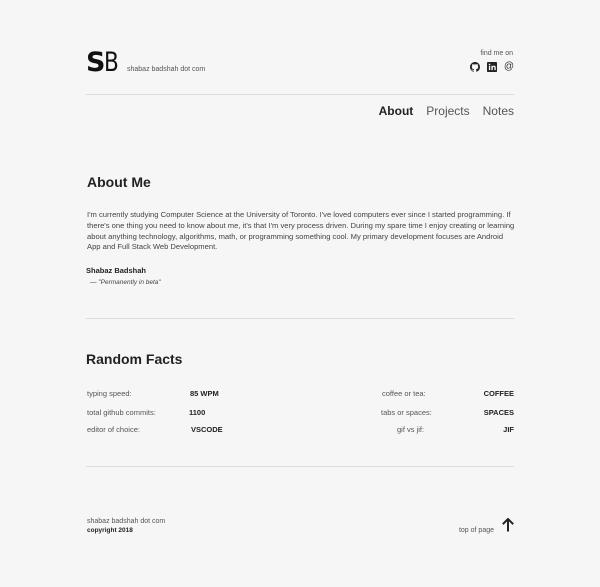  I want to click on linkedin-icon, so click(492, 67).